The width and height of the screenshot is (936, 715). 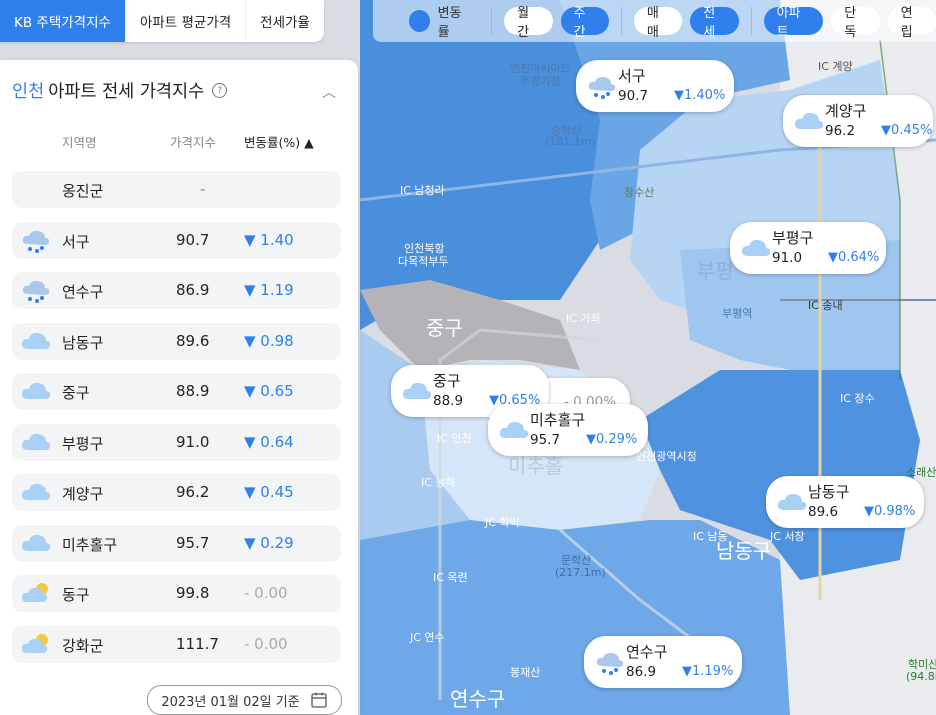 I want to click on date-picker: 2023년 01월 02일 기준, so click(x=244, y=700).